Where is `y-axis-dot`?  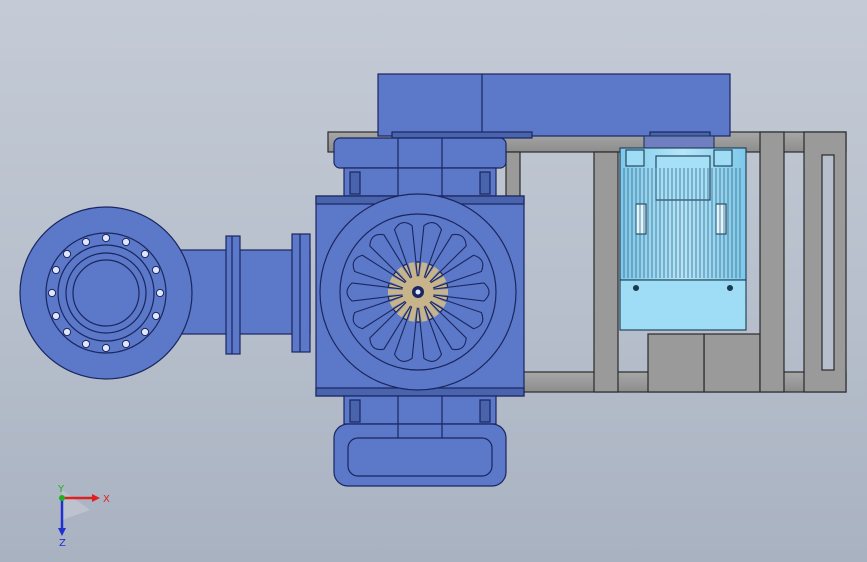
y-axis-dot is located at coordinates (62, 498).